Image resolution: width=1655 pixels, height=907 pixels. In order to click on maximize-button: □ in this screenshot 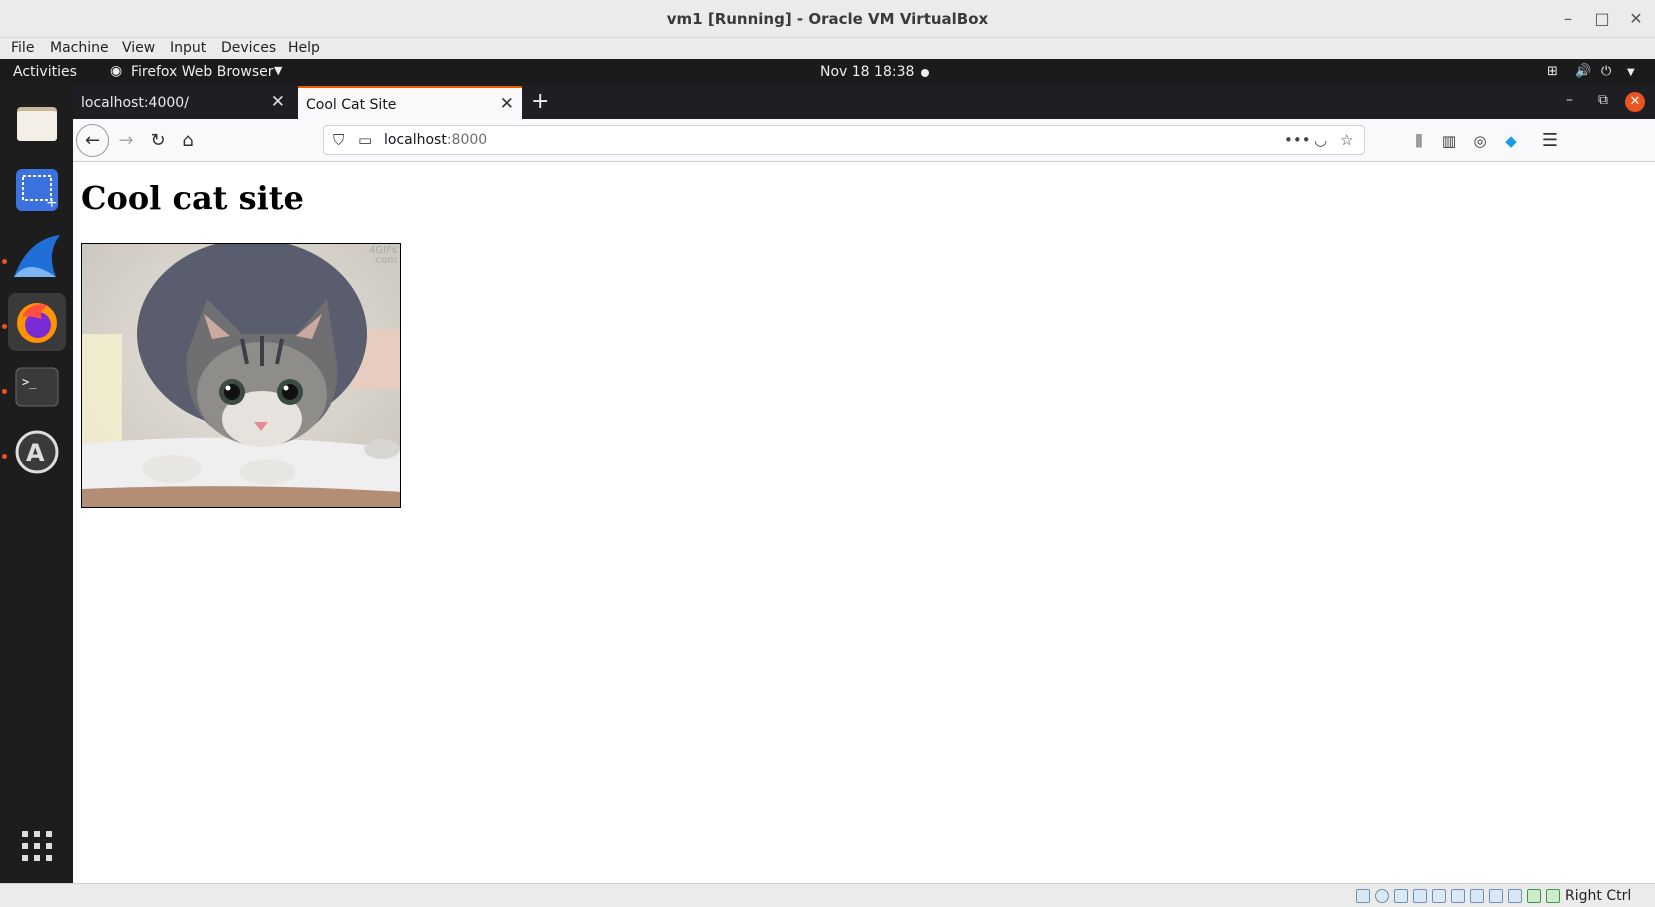, I will do `click(1602, 19)`.